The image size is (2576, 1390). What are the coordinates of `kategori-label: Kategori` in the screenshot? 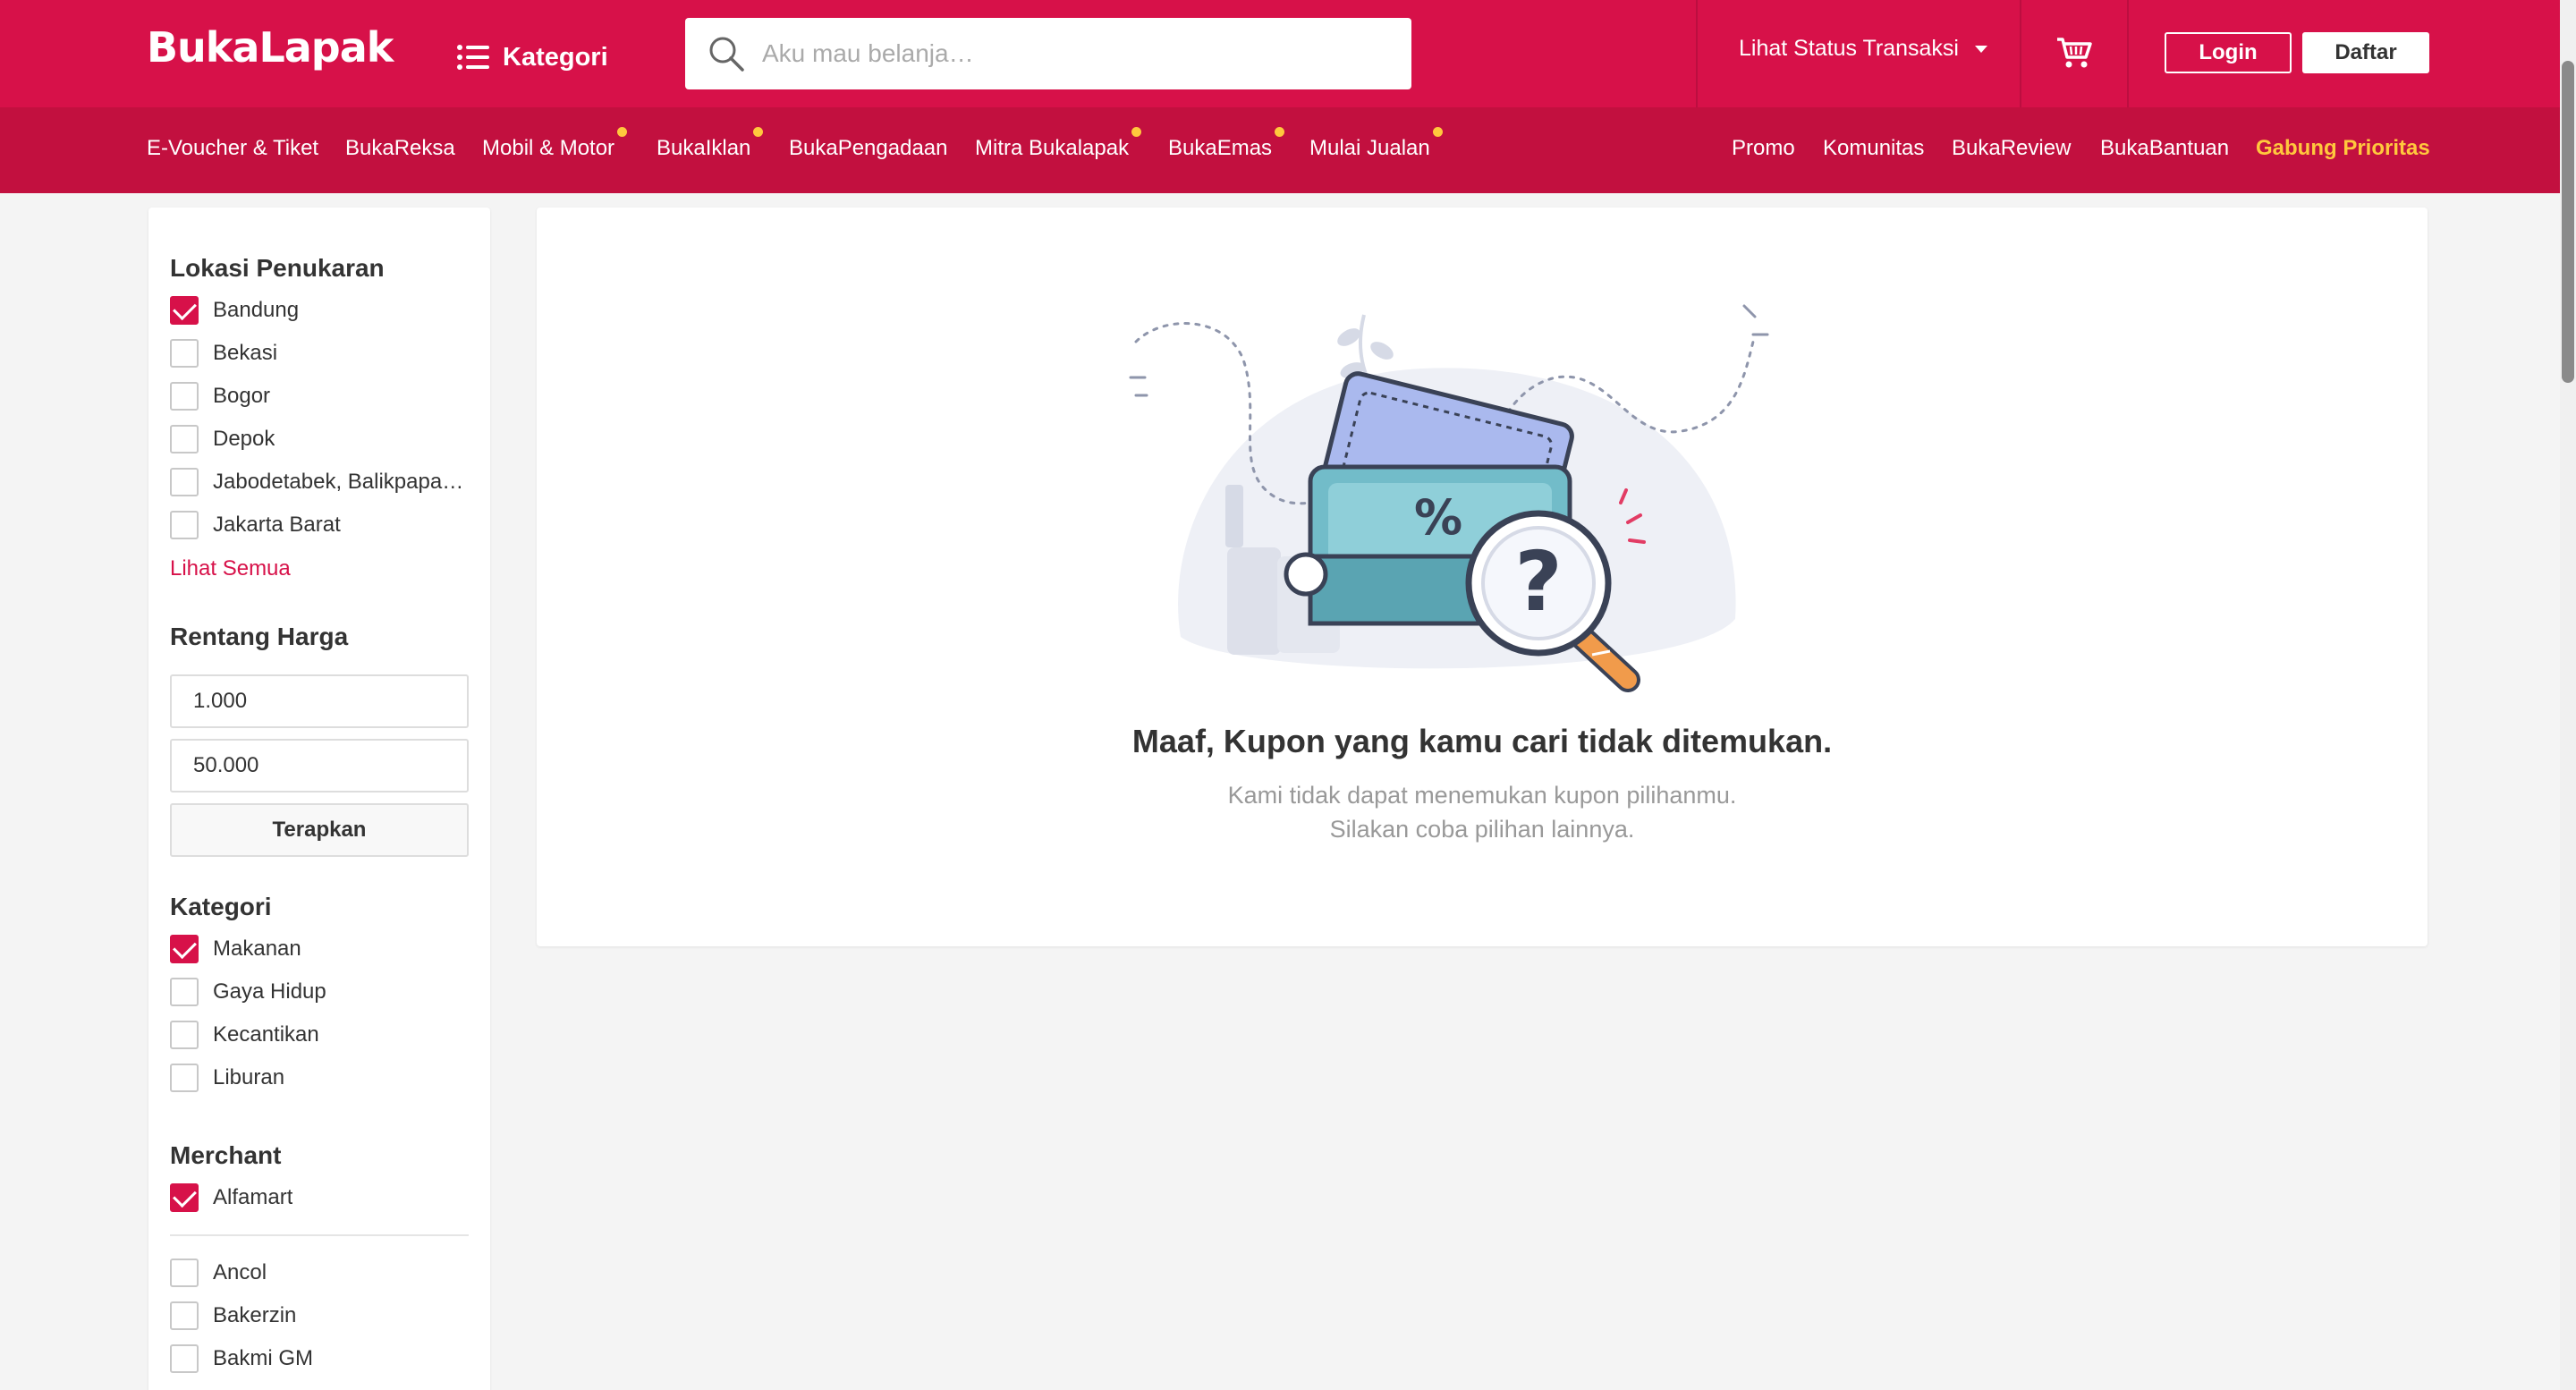 It's located at (555, 57).